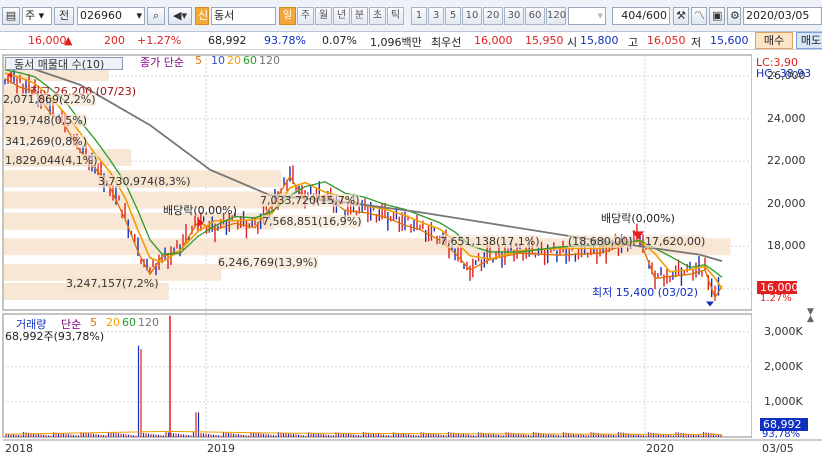 The image size is (822, 462). Describe the element at coordinates (599, 40) in the screenshot. I see `open-price: 15,800` at that location.